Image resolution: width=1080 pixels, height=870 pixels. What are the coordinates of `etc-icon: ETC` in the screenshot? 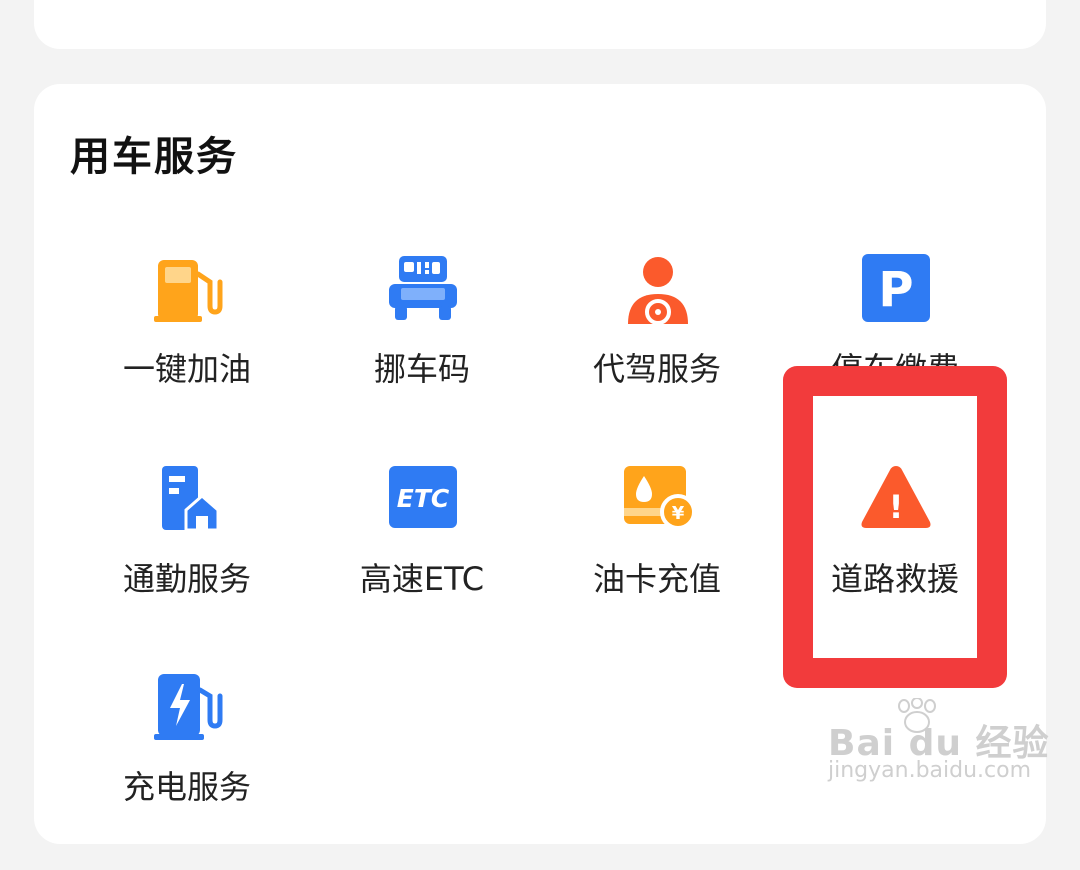 It's located at (423, 498).